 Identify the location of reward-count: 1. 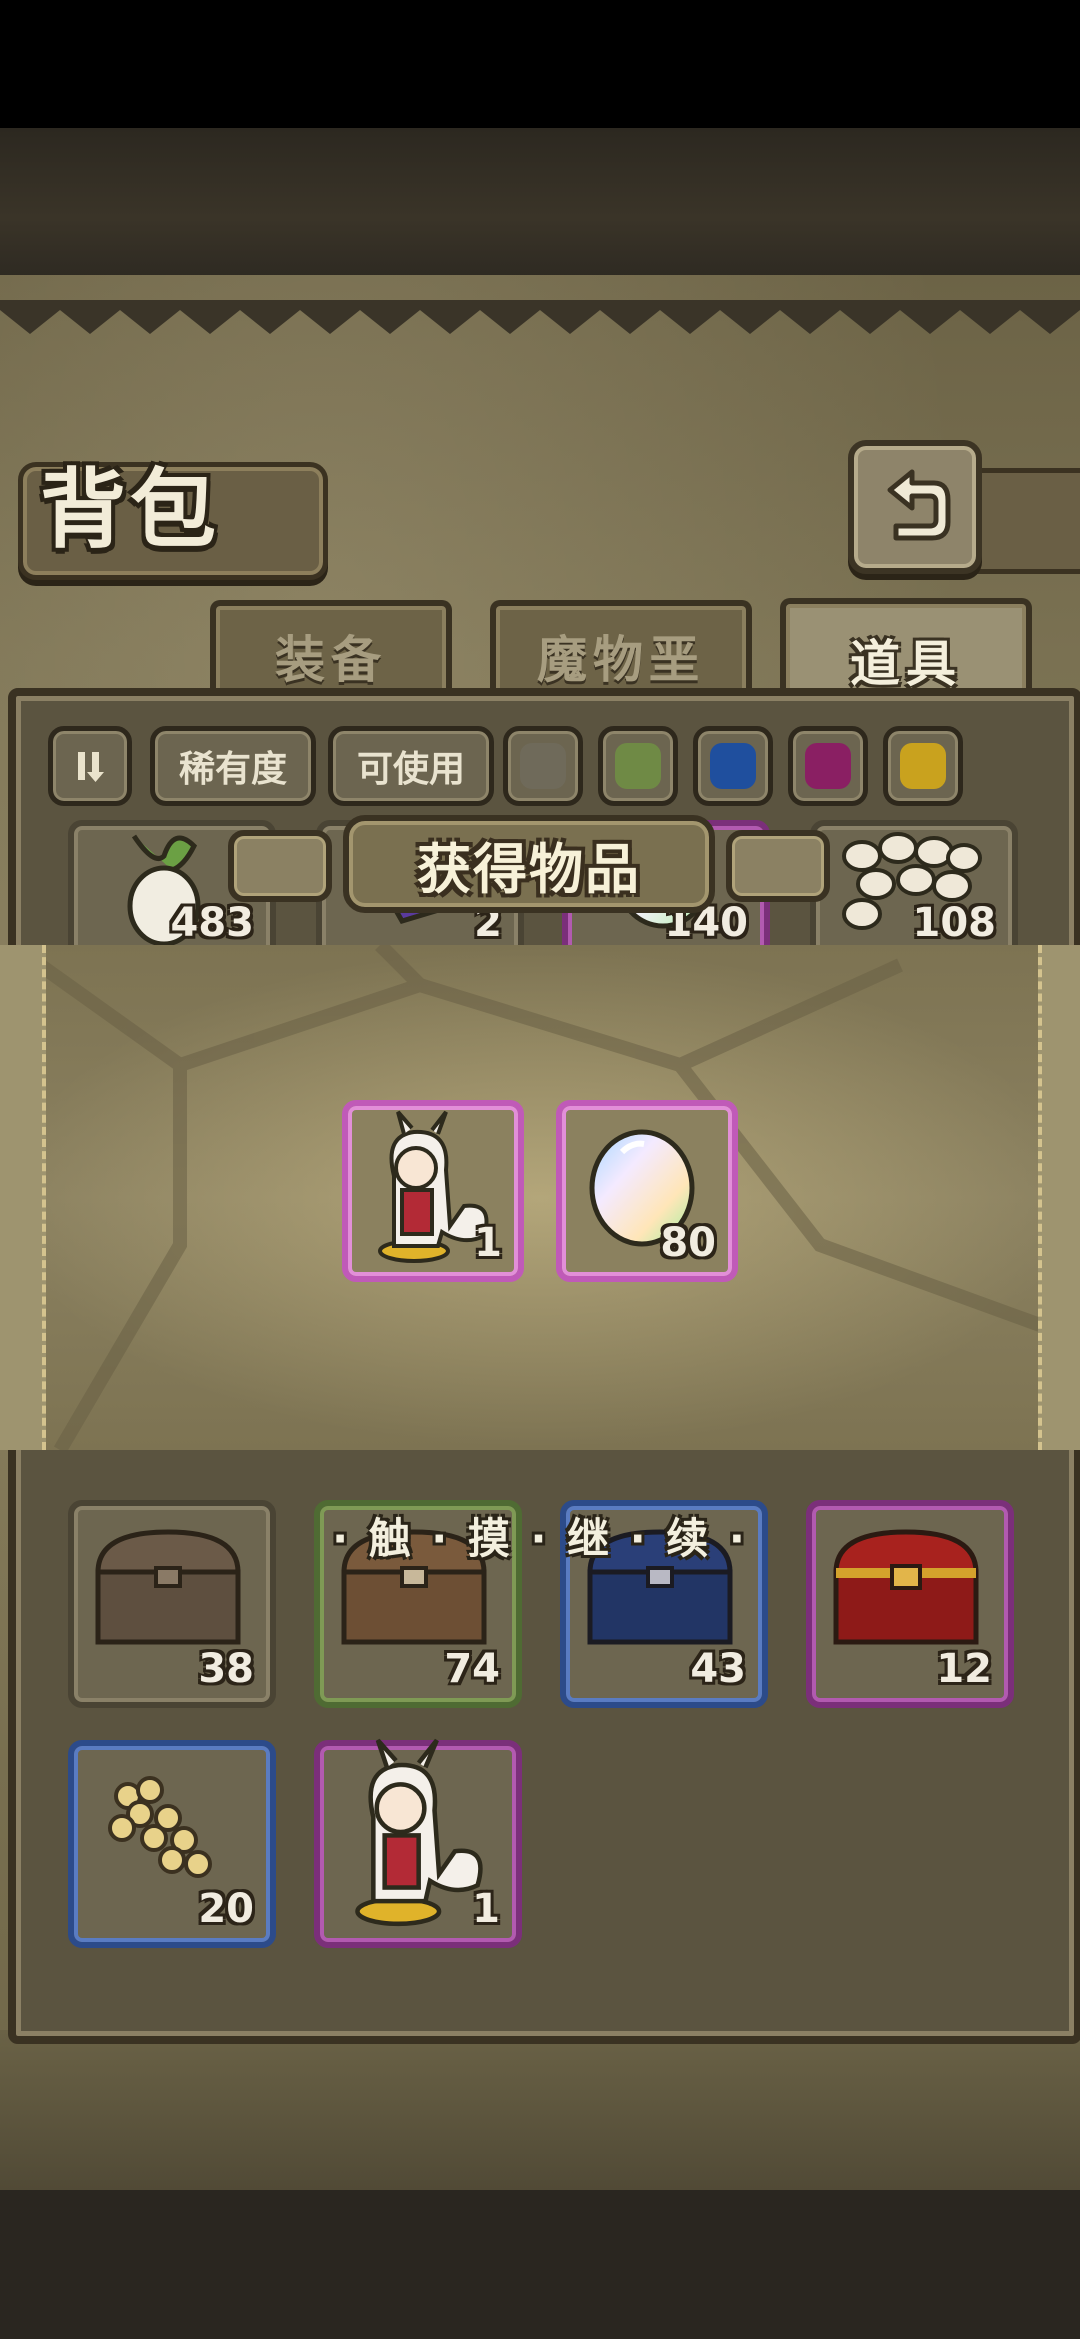
(488, 1243).